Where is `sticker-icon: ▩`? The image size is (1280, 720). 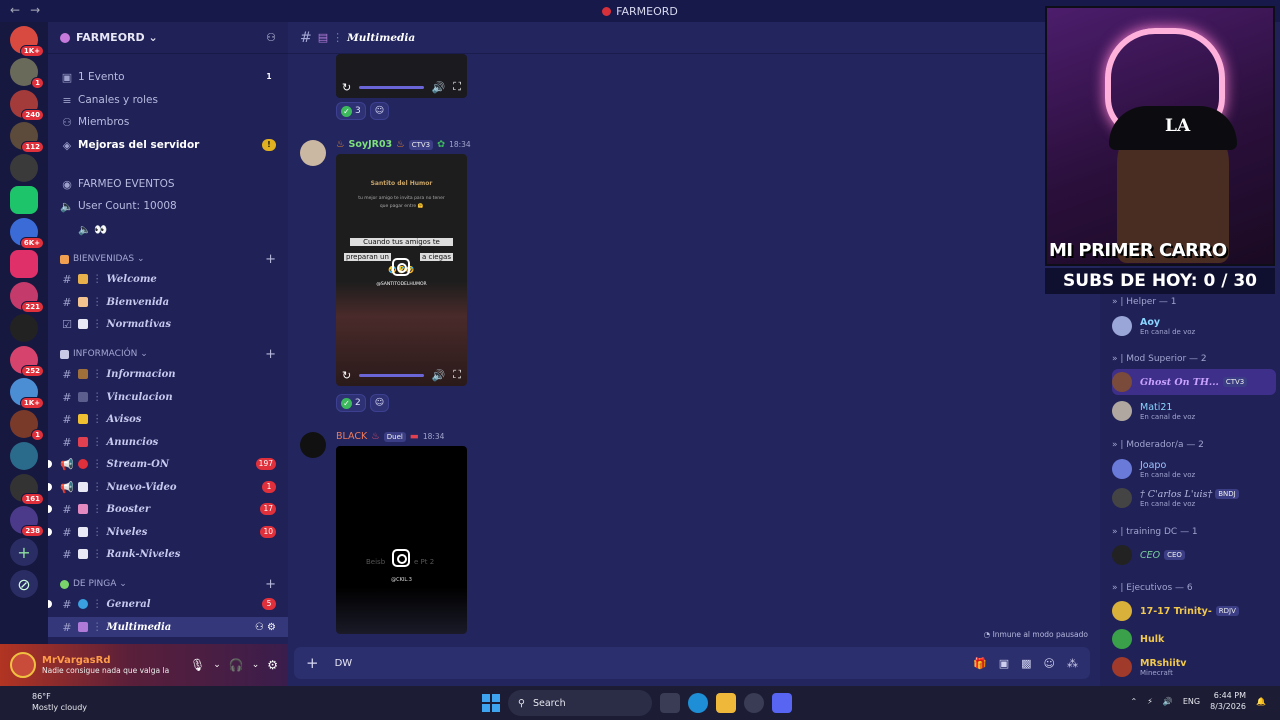 sticker-icon: ▩ is located at coordinates (1026, 663).